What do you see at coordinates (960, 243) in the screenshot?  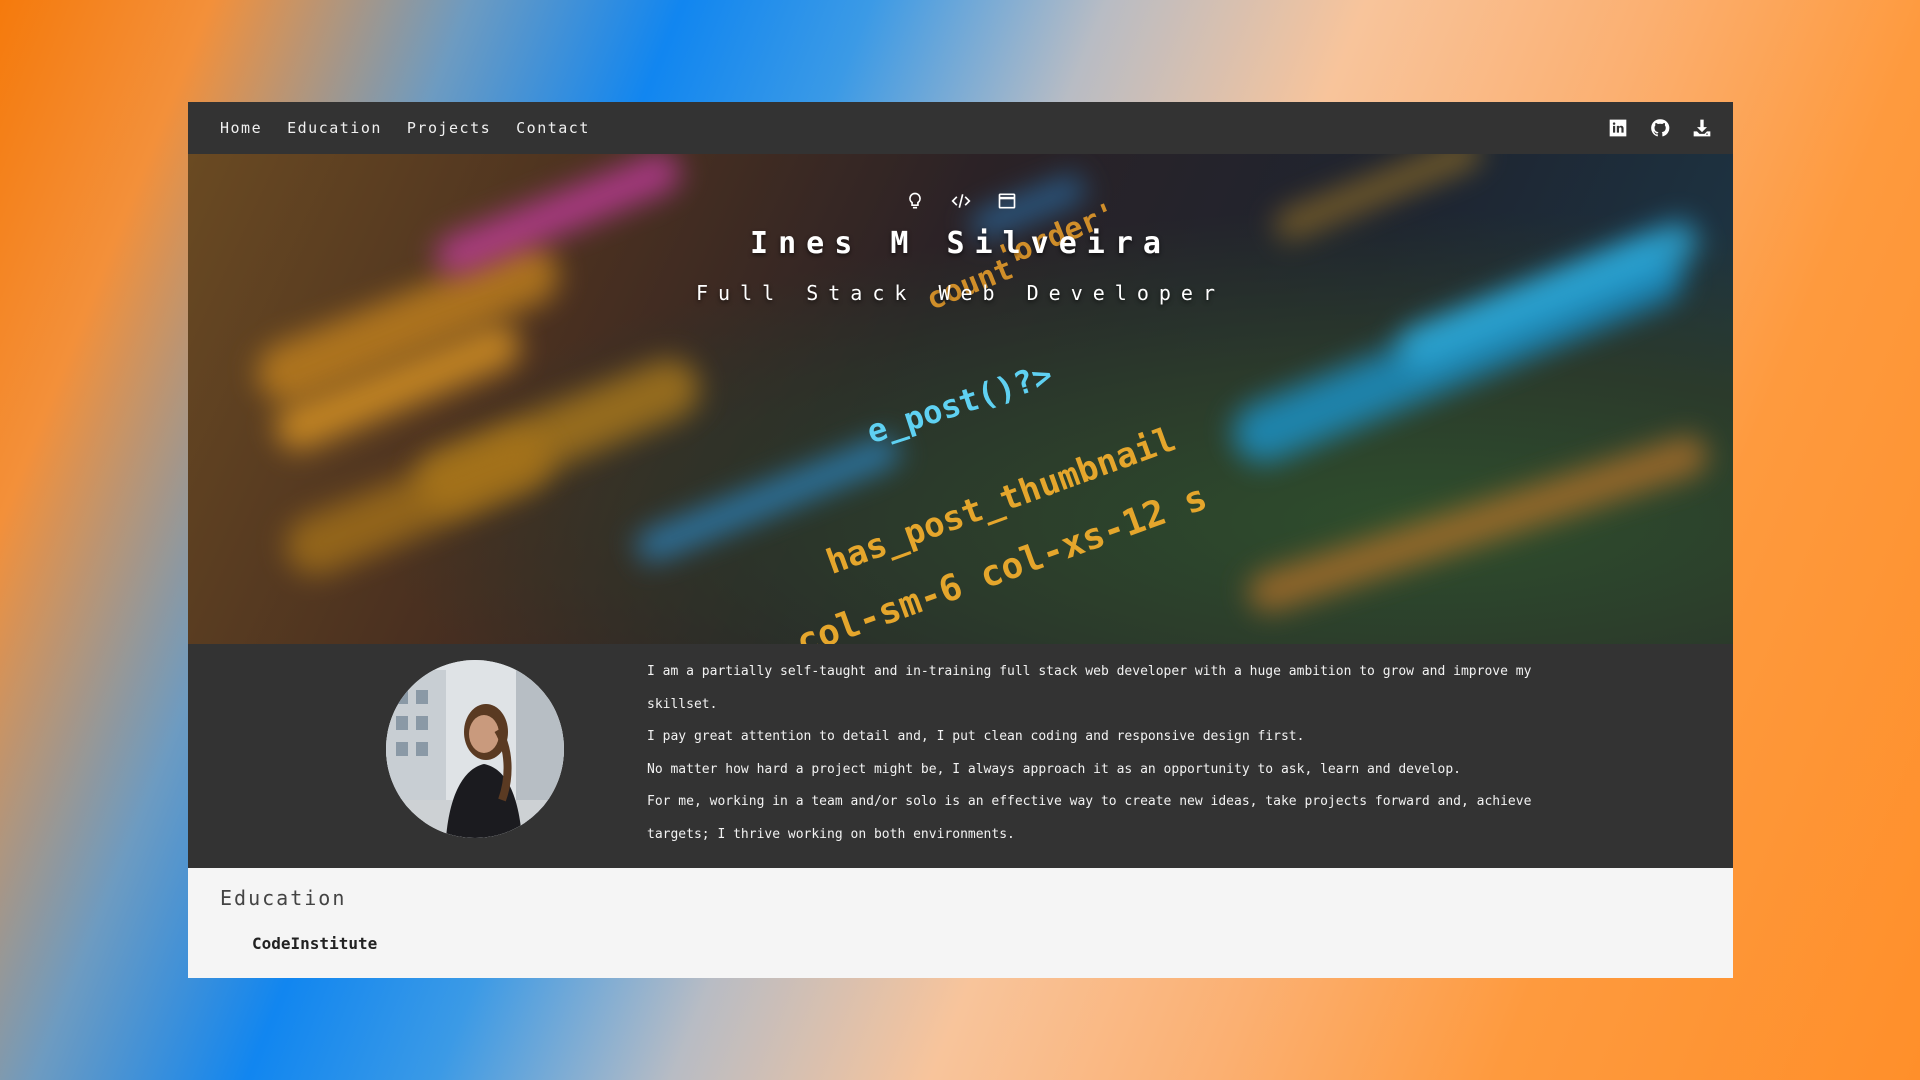 I see `hero-title: Ines M Silveira` at bounding box center [960, 243].